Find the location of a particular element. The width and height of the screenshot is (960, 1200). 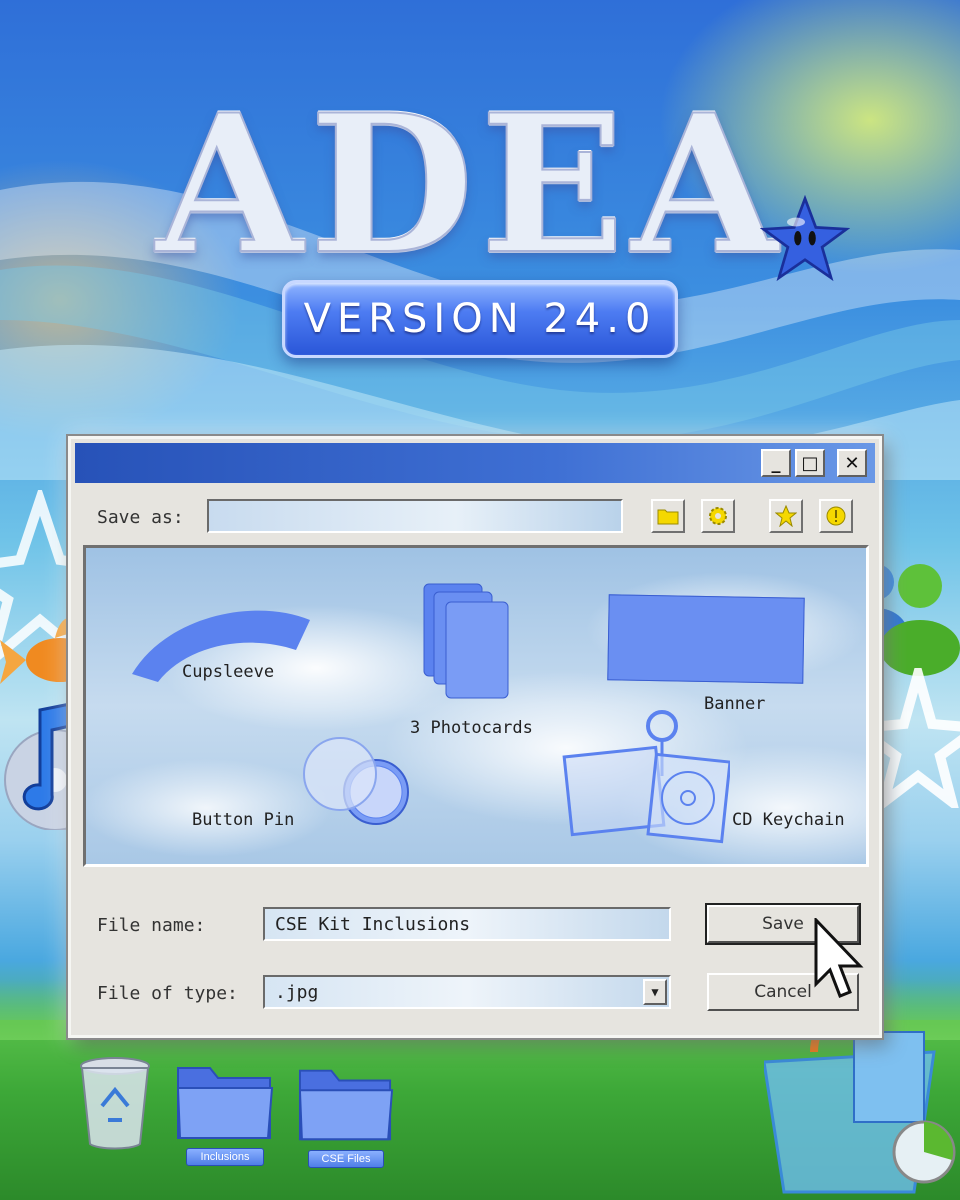

gear-icon is located at coordinates (718, 516).